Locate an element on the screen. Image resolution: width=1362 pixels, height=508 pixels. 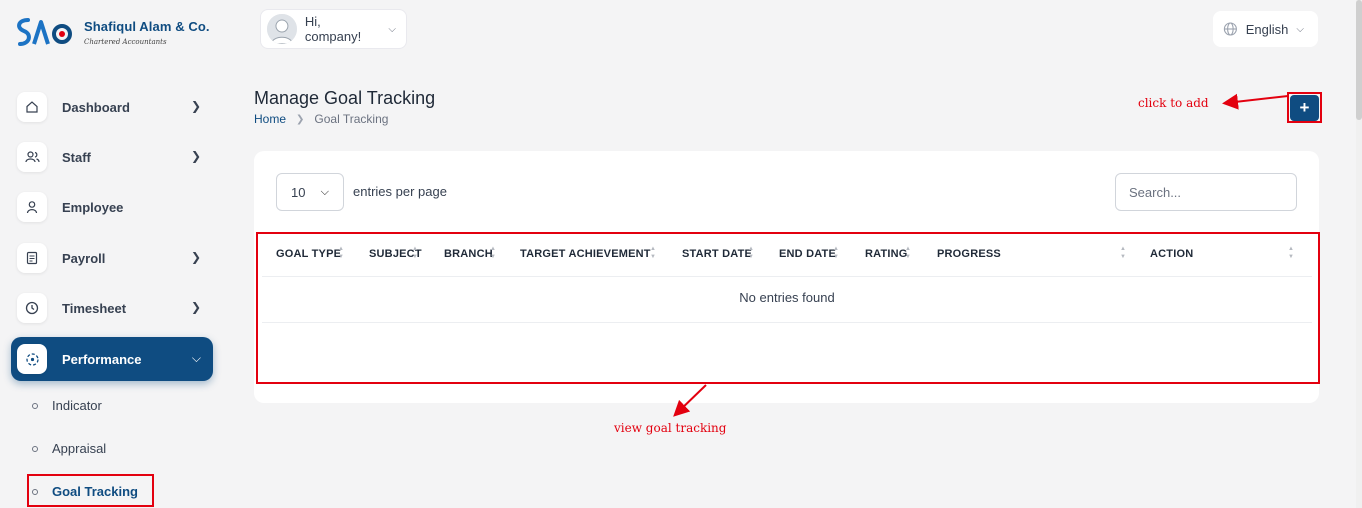
arrow-to-table is located at coordinates (690, 400).